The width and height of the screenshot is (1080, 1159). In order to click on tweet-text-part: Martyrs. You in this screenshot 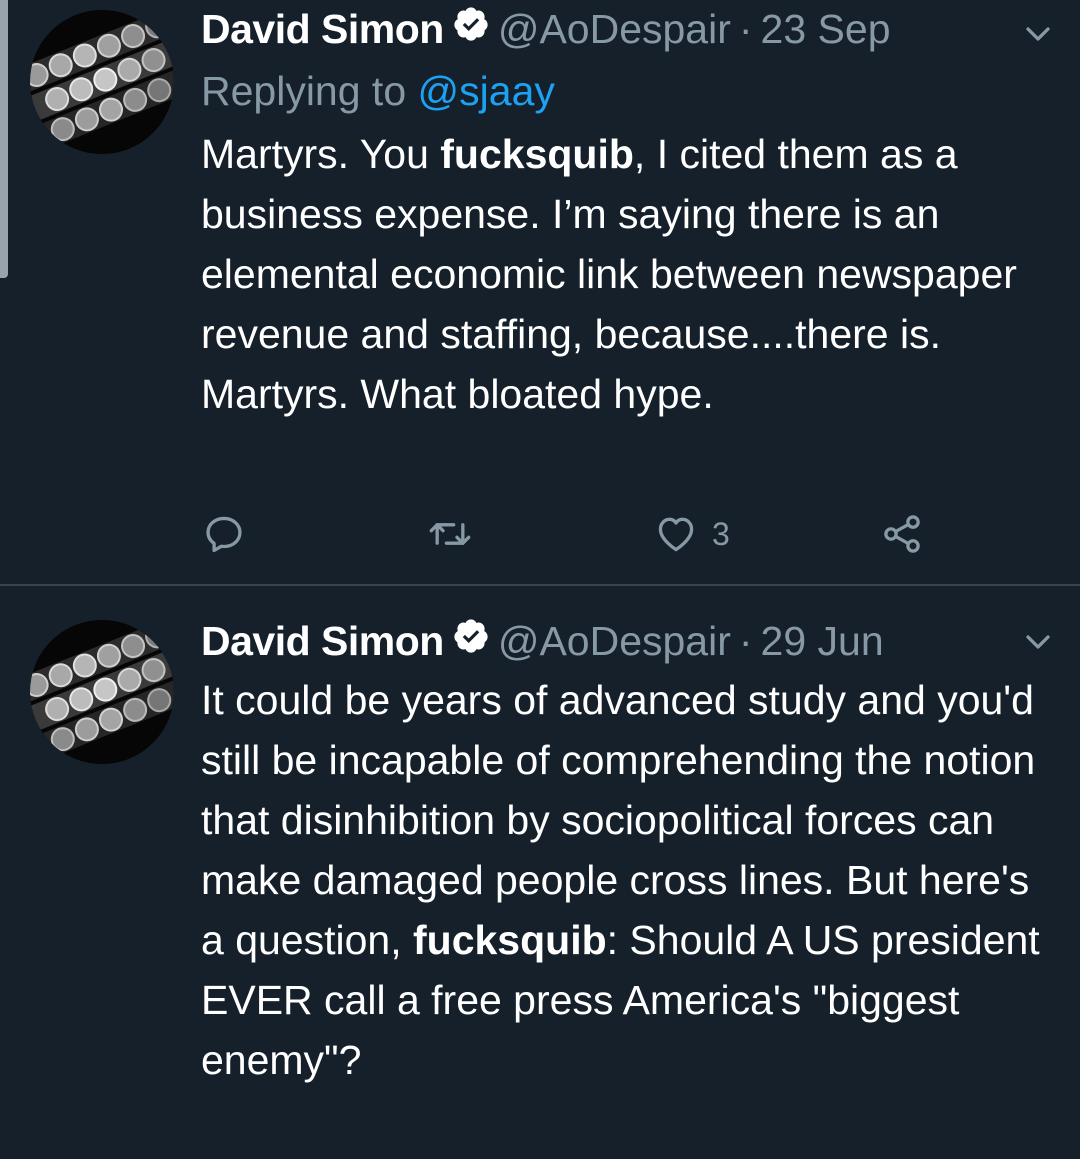, I will do `click(321, 154)`.